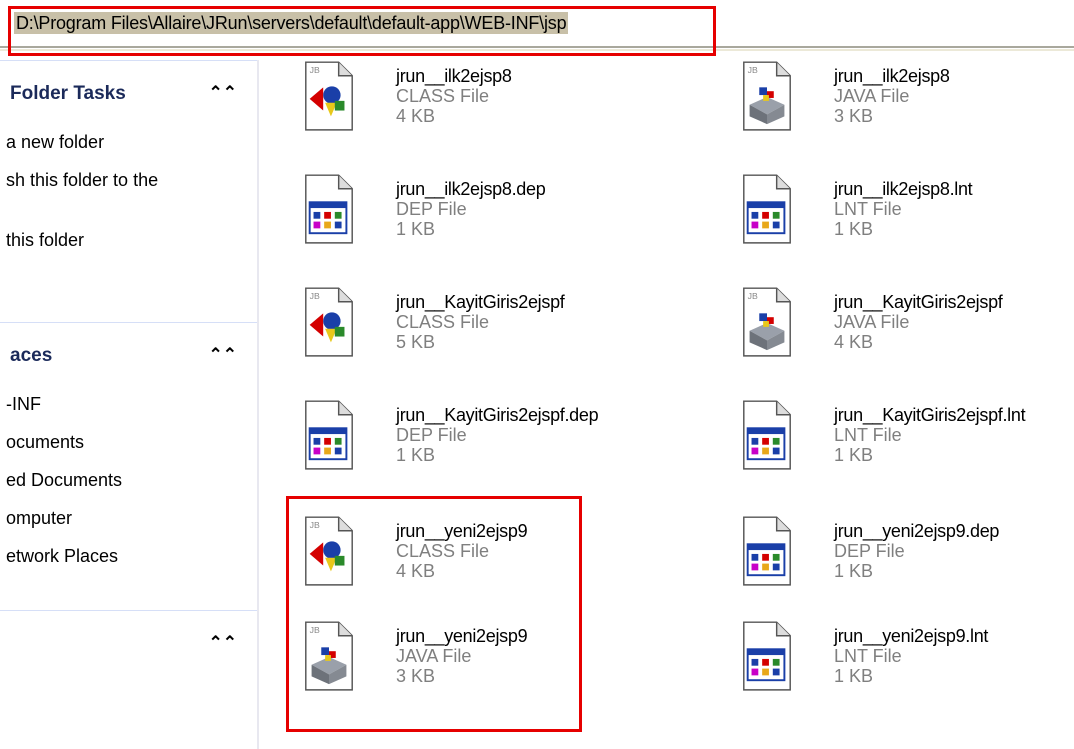 The height and width of the screenshot is (749, 1074). I want to click on selection-highlight-box, so click(434, 614).